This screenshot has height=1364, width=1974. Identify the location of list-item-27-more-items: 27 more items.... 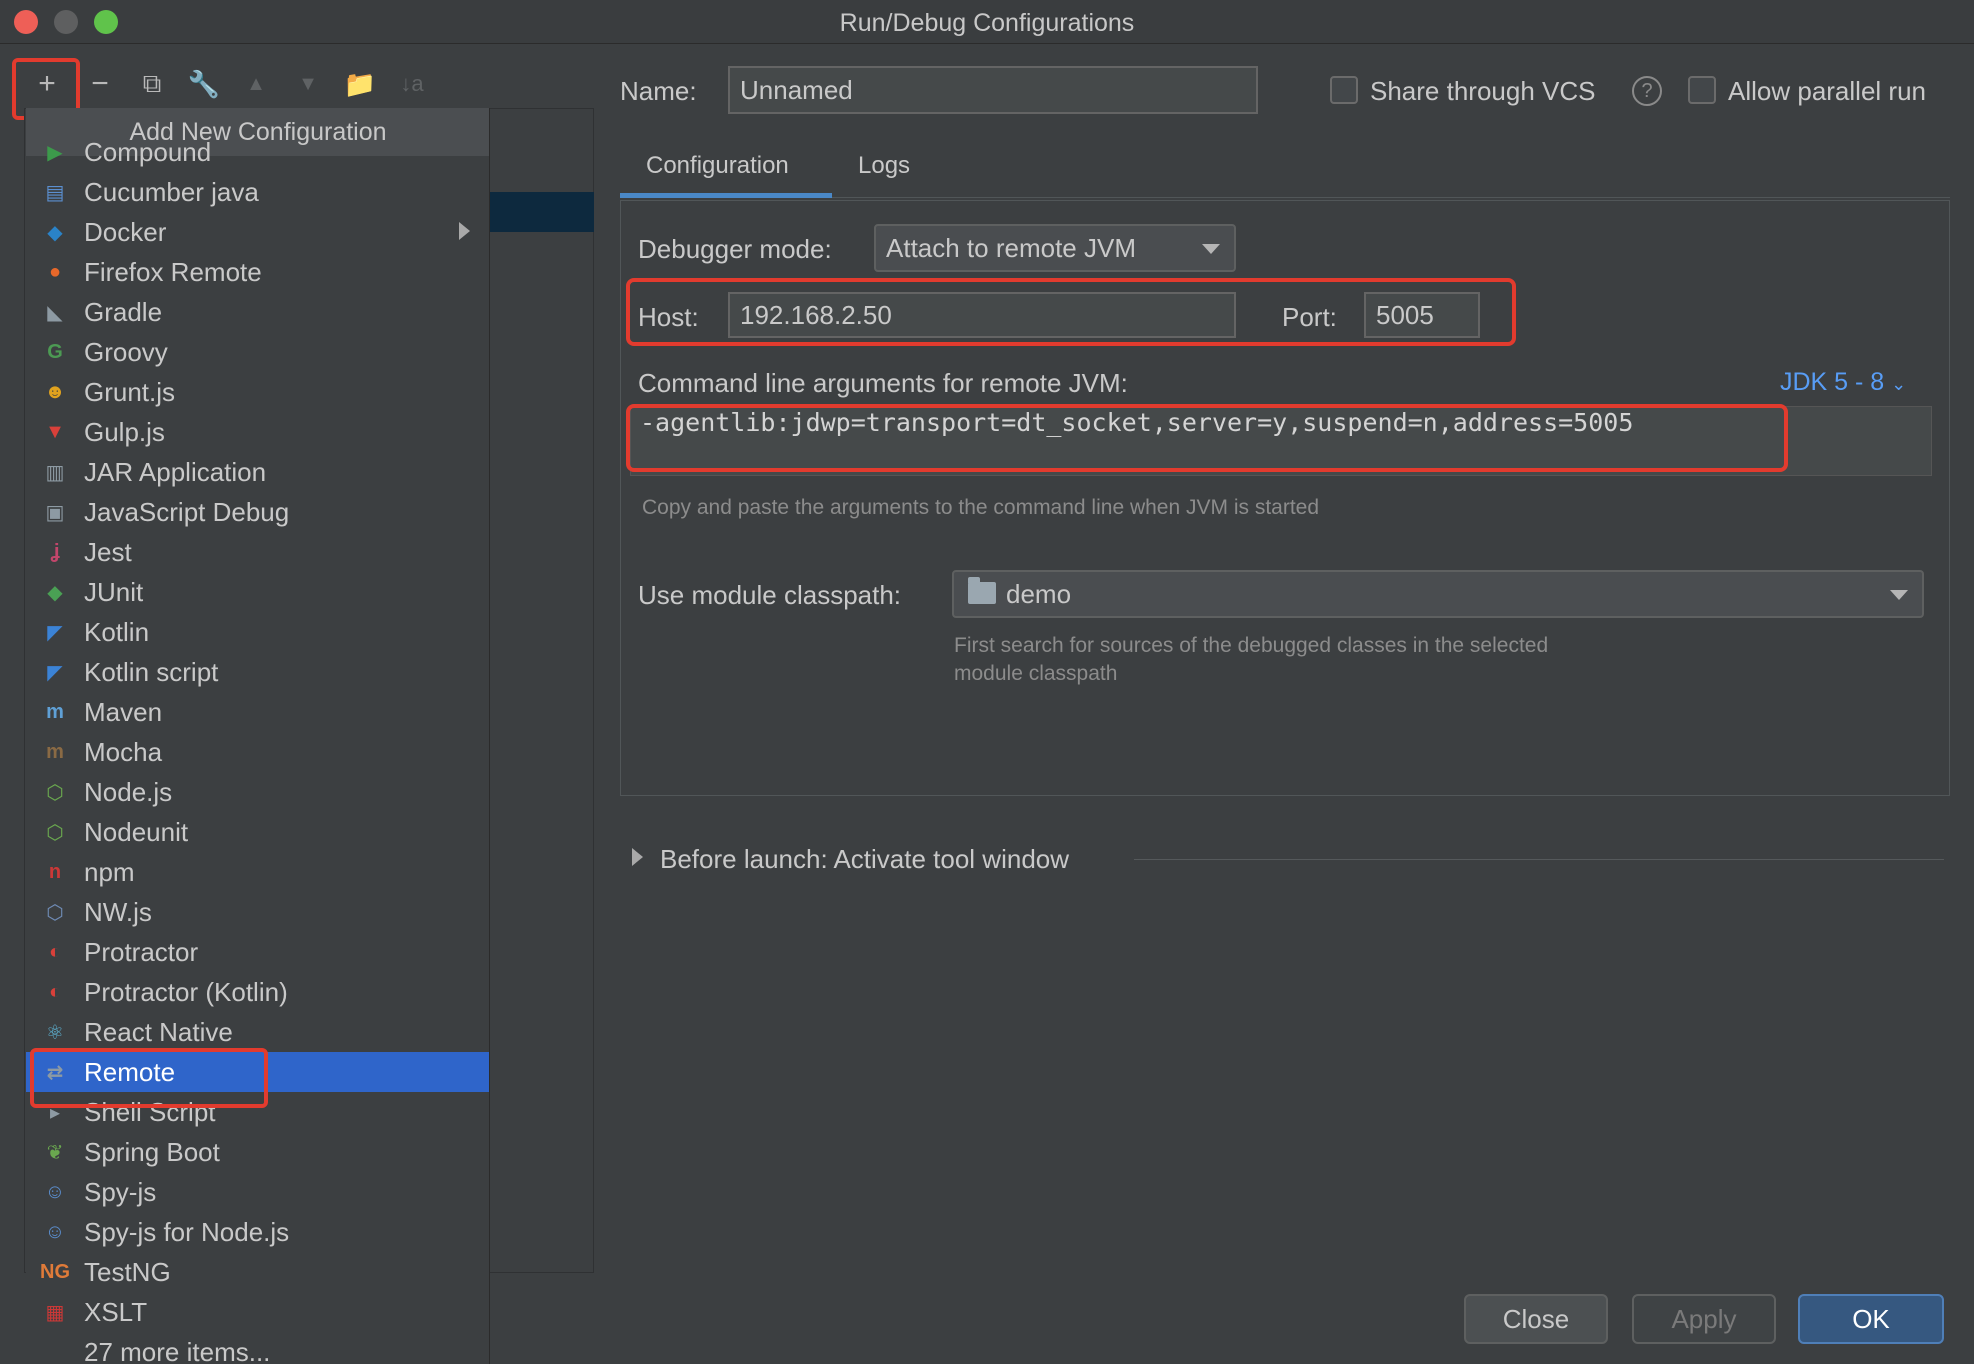
(257, 1348).